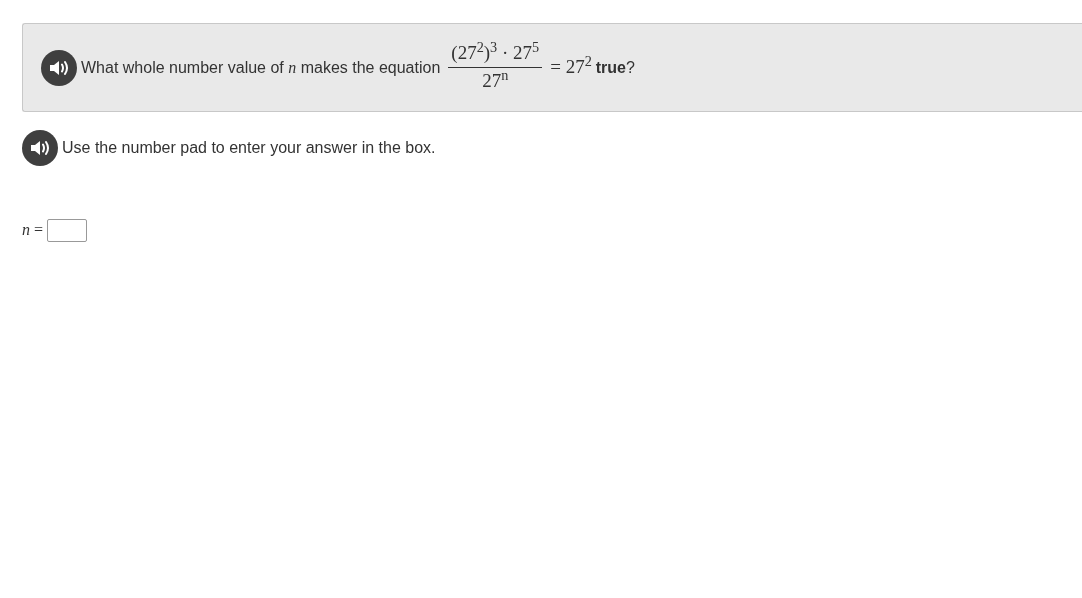 The height and width of the screenshot is (598, 1082). I want to click on question-text: What whole number value of n makes the equation, so click(261, 67).